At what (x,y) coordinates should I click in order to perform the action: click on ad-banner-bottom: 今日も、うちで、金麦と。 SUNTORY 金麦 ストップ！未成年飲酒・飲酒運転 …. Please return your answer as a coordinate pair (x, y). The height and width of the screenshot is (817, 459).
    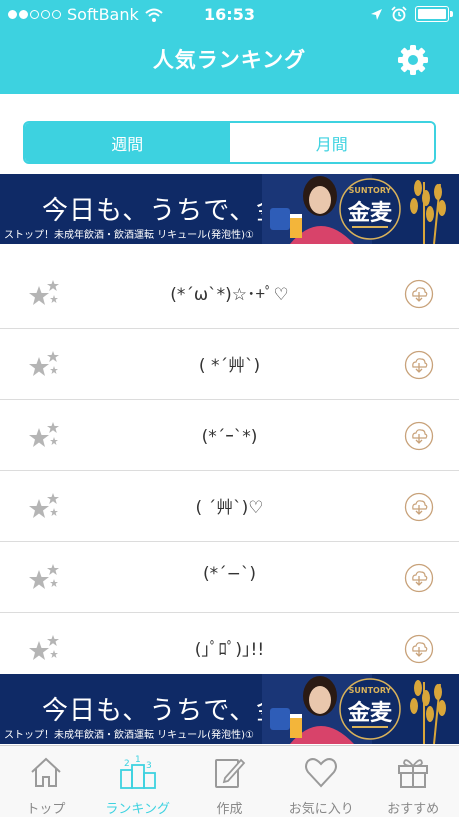
    Looking at the image, I should click on (229, 709).